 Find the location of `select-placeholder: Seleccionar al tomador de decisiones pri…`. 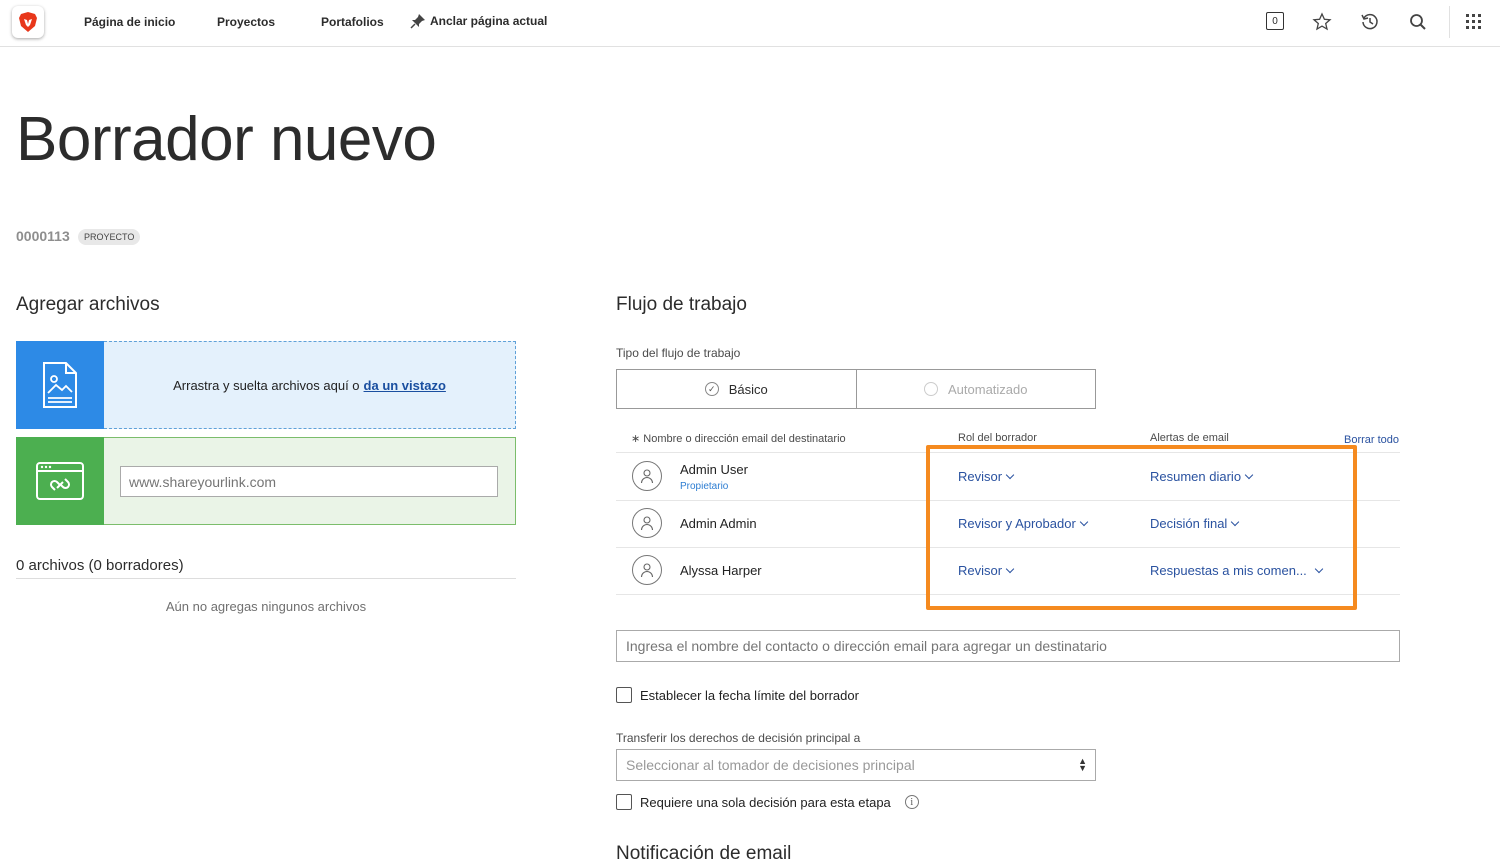

select-placeholder: Seleccionar al tomador de decisiones pri… is located at coordinates (770, 765).